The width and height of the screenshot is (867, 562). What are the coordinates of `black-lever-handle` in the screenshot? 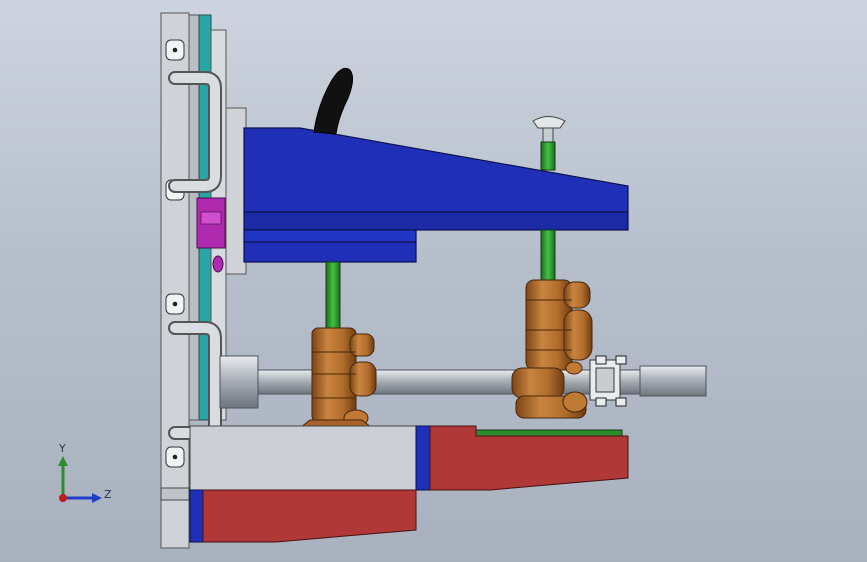 It's located at (333, 101).